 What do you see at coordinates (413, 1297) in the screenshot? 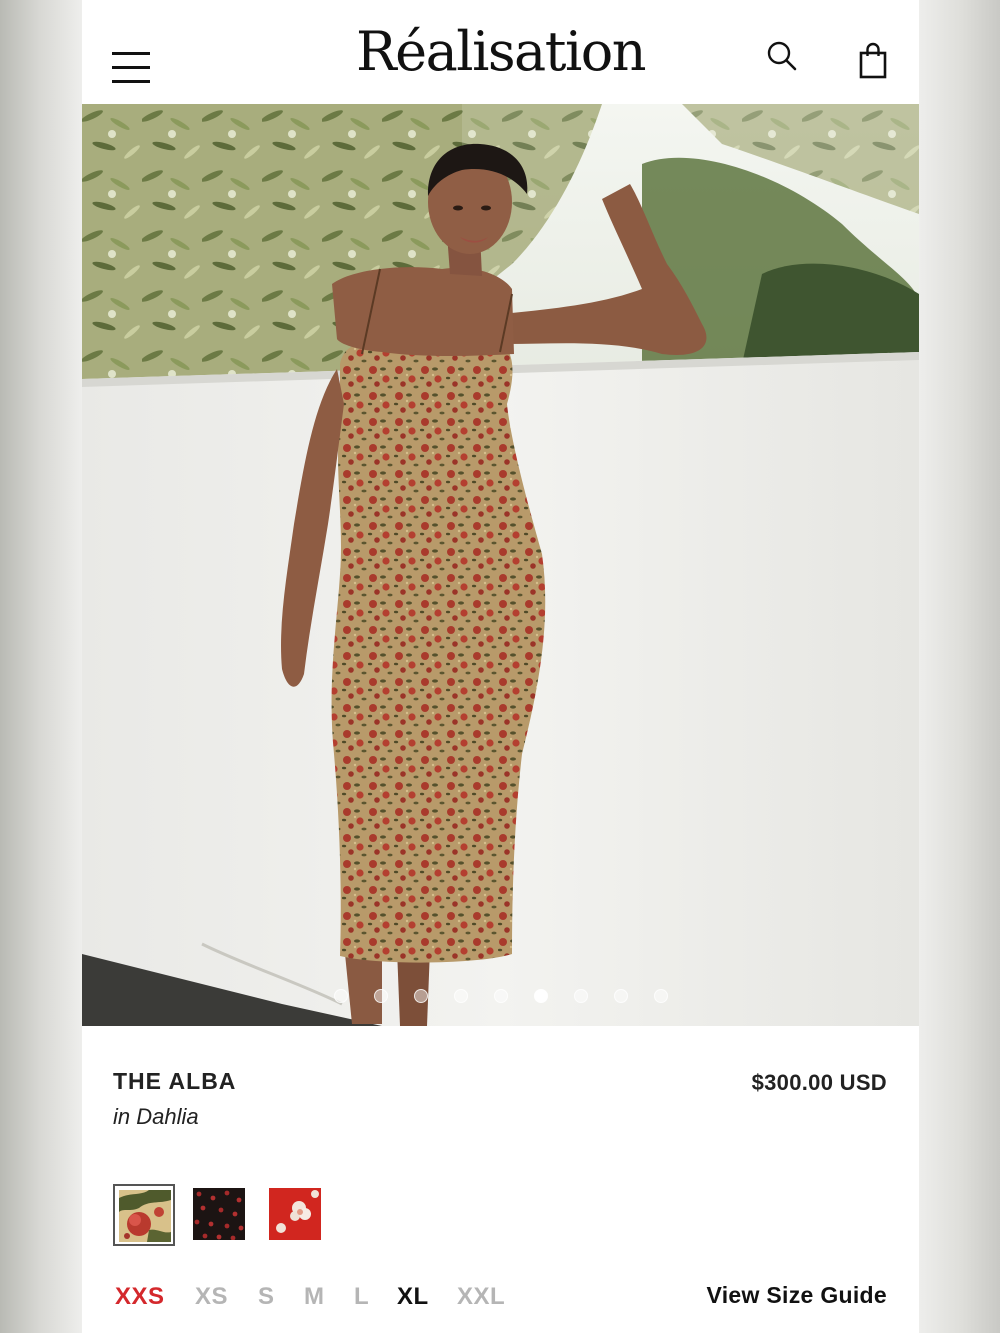
I see `size-option-xl: XL` at bounding box center [413, 1297].